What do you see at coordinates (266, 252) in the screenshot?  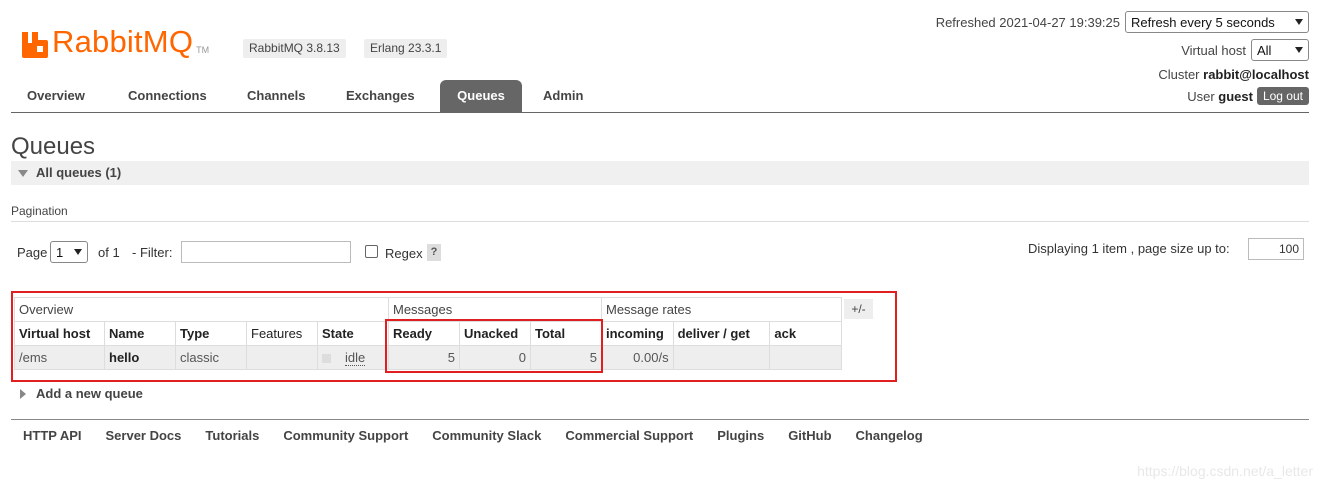 I see `filter-input` at bounding box center [266, 252].